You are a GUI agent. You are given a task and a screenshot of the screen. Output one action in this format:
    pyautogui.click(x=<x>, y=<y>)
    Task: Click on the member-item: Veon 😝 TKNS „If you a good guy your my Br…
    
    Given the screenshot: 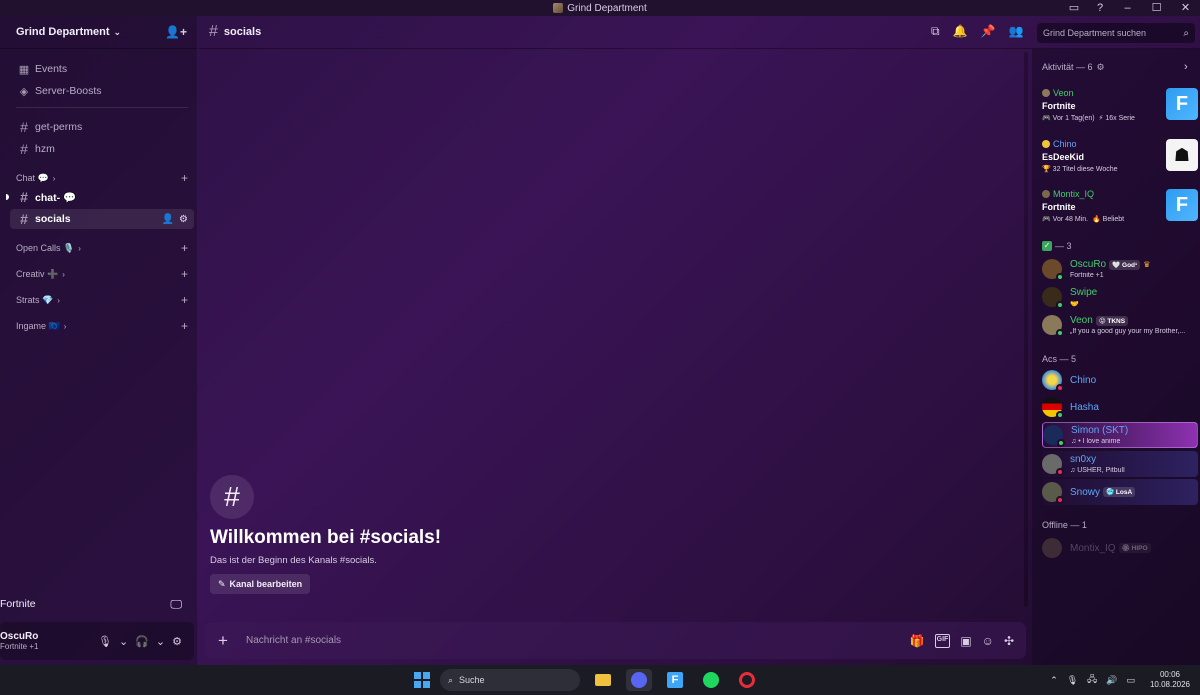 What is the action you would take?
    pyautogui.click(x=1120, y=325)
    